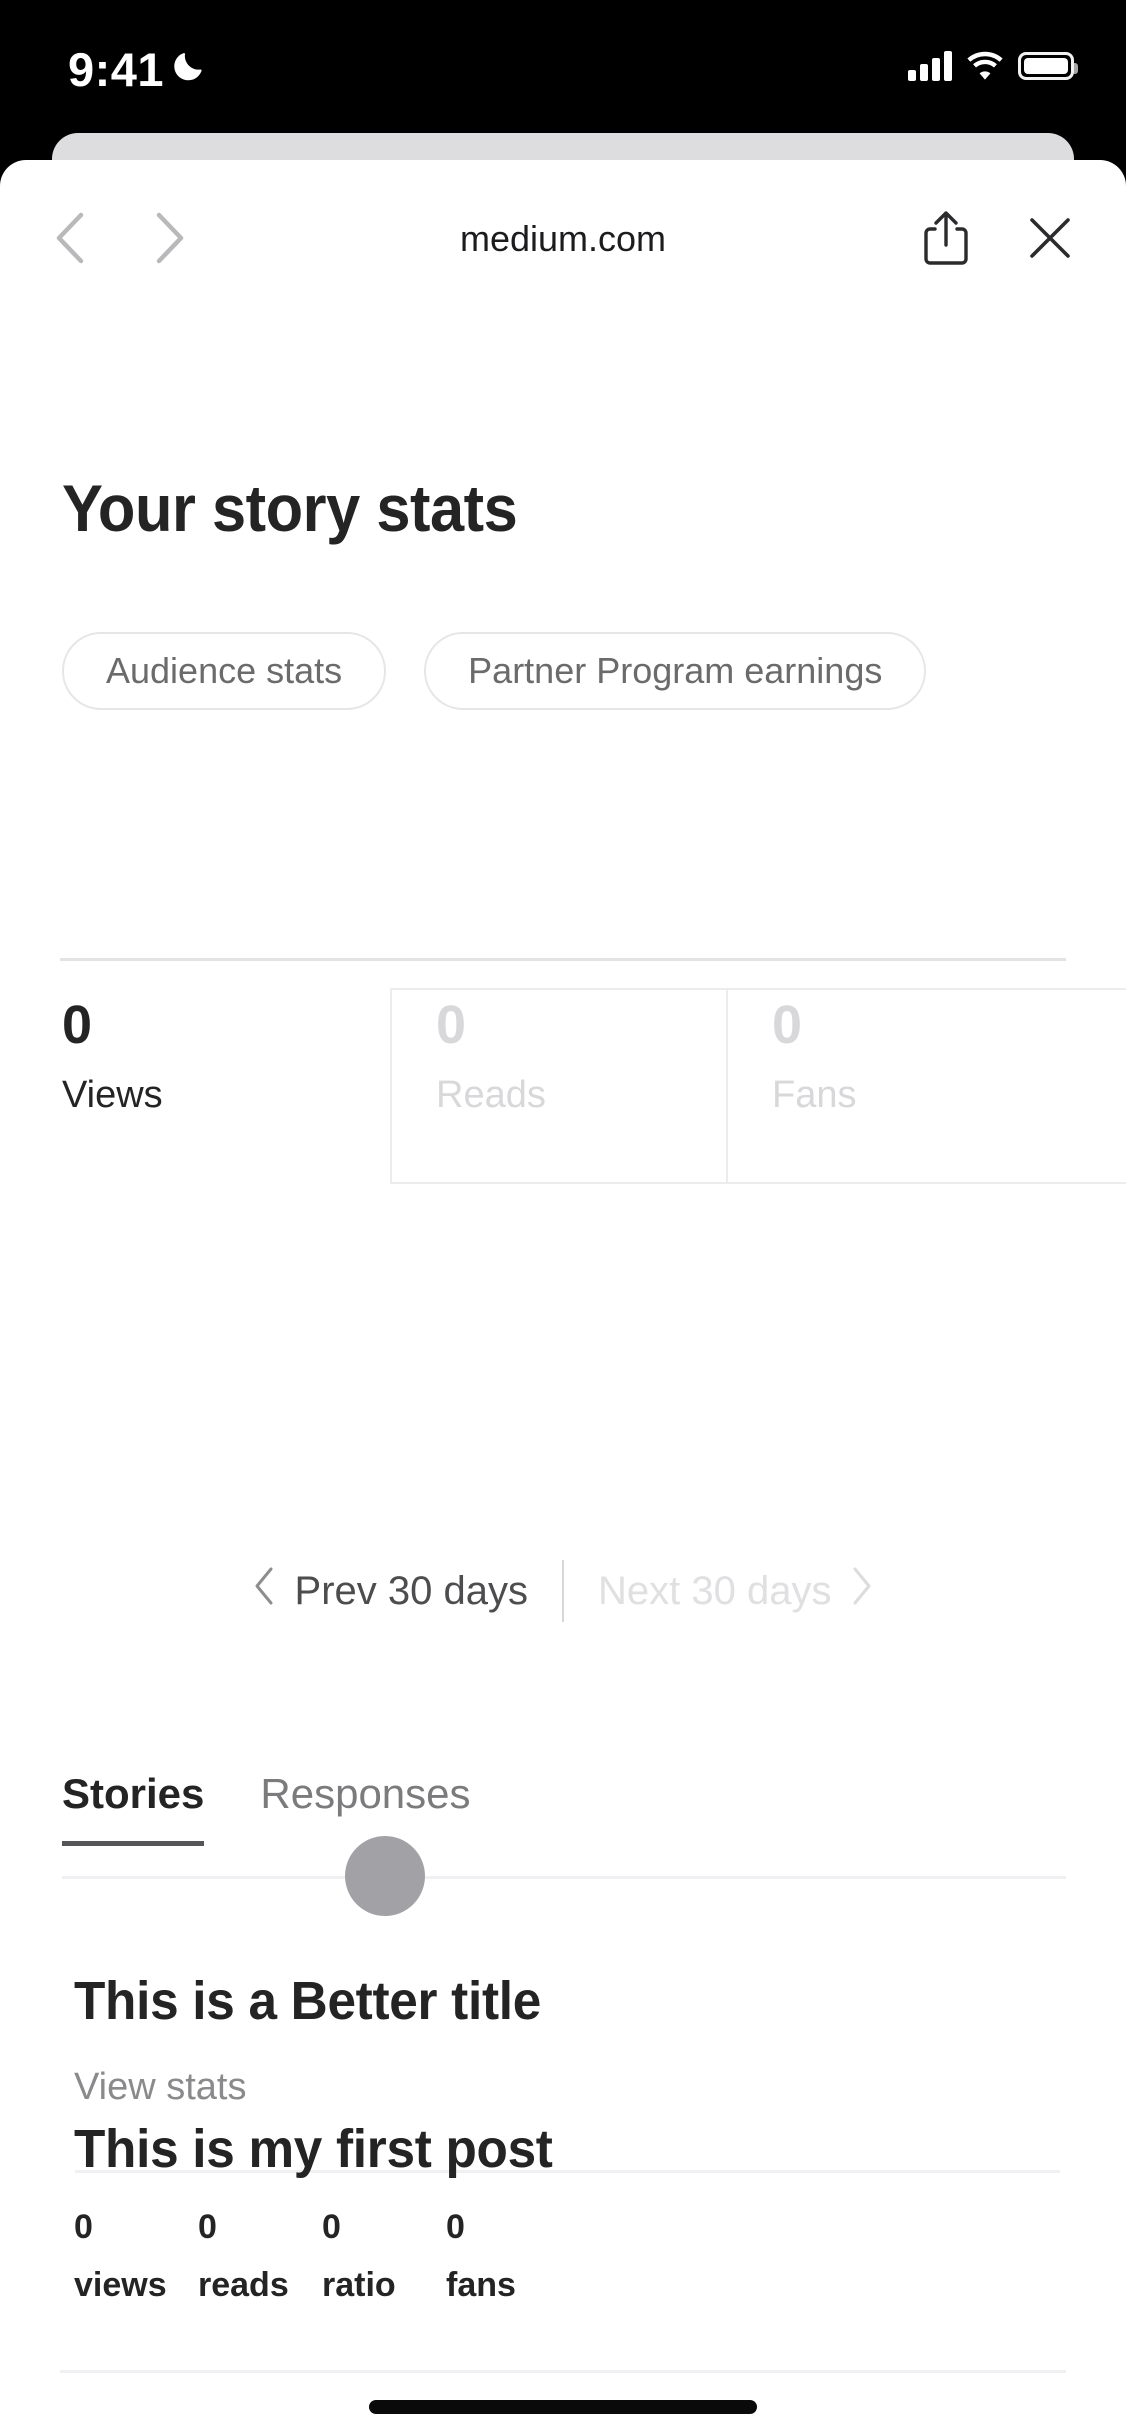 This screenshot has height=2436, width=1126. What do you see at coordinates (814, 1057) in the screenshot?
I see `summary-stat-fans: 0 Fans` at bounding box center [814, 1057].